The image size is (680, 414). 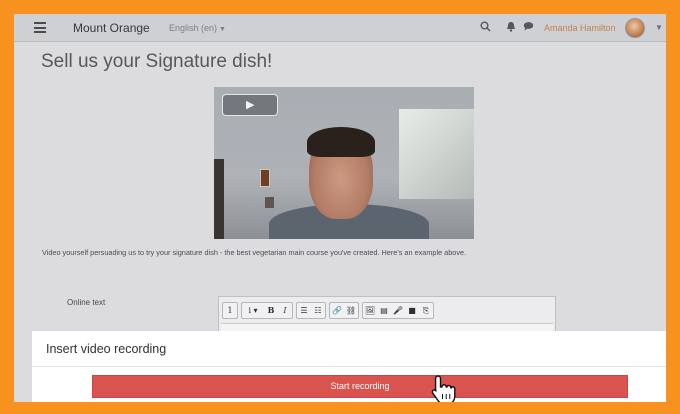 I want to click on ordered-list-button: ☷, so click(x=318, y=310).